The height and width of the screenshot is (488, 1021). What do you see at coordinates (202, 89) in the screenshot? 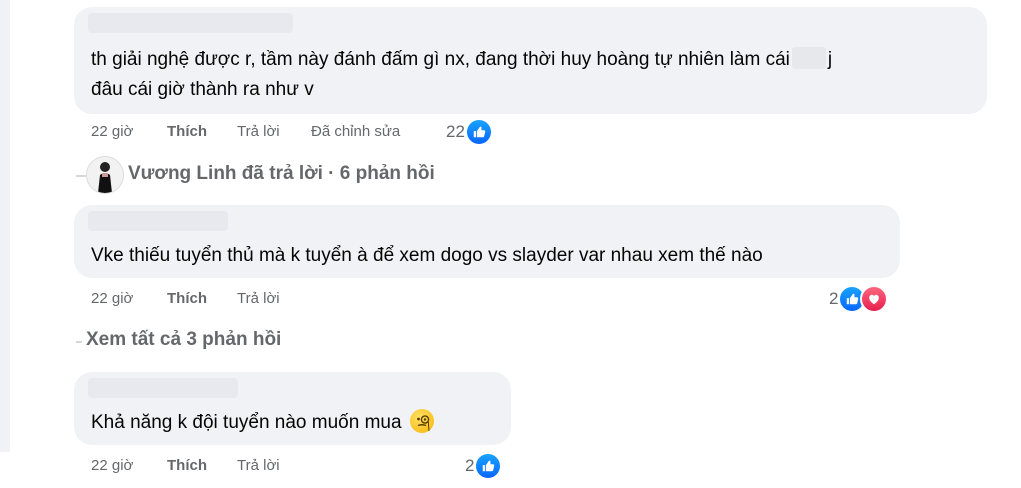
I see `comment-text-line-2: đâu cái giờ thành ra như v` at bounding box center [202, 89].